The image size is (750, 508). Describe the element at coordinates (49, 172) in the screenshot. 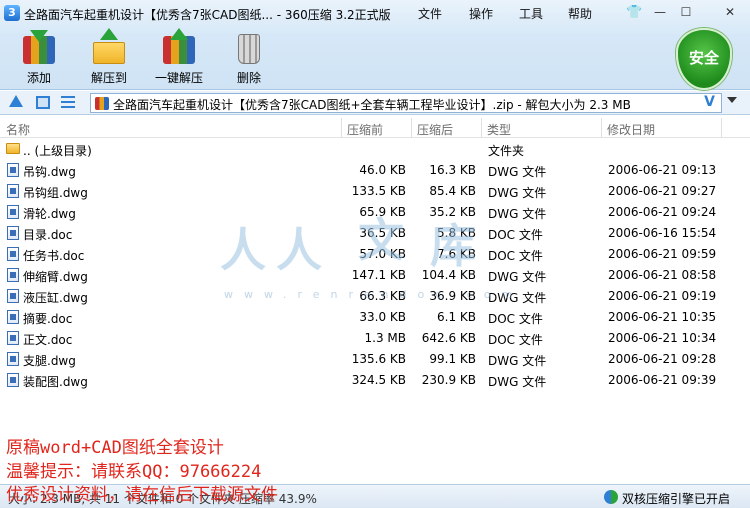

I see `file-name: 吊钩.dwg` at that location.